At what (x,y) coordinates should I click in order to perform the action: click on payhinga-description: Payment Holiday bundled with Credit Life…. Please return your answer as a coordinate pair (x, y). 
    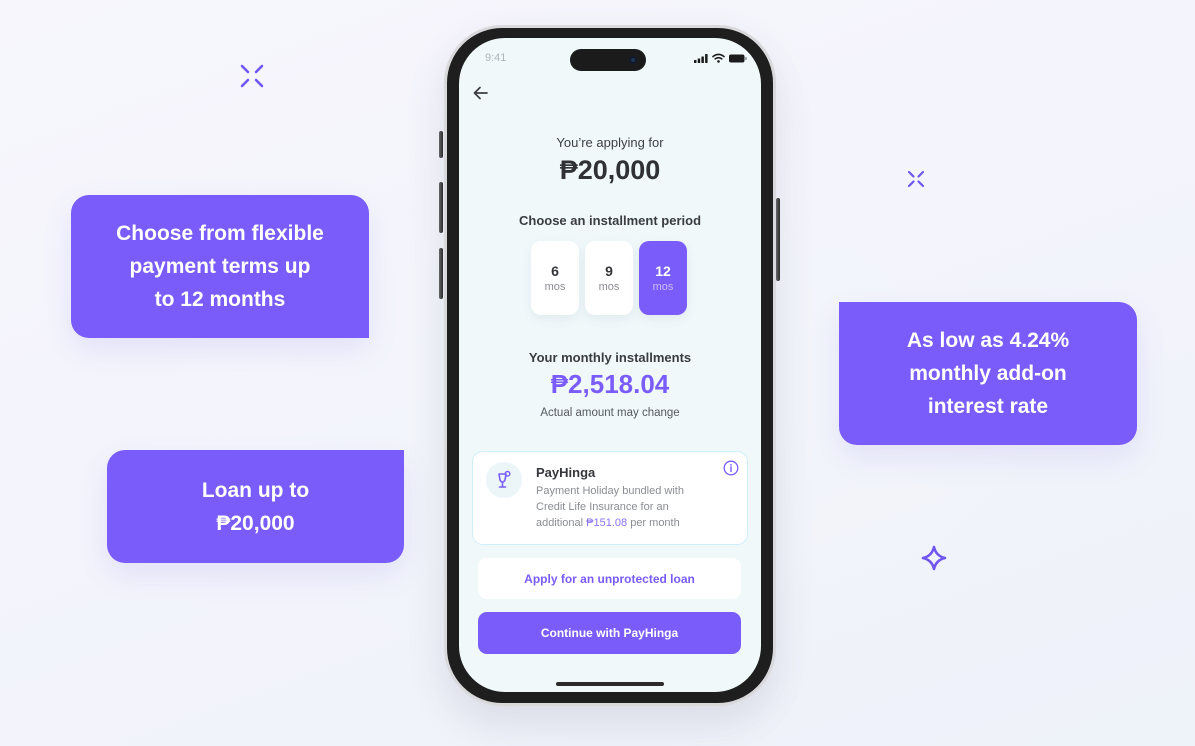
    Looking at the image, I should click on (626, 507).